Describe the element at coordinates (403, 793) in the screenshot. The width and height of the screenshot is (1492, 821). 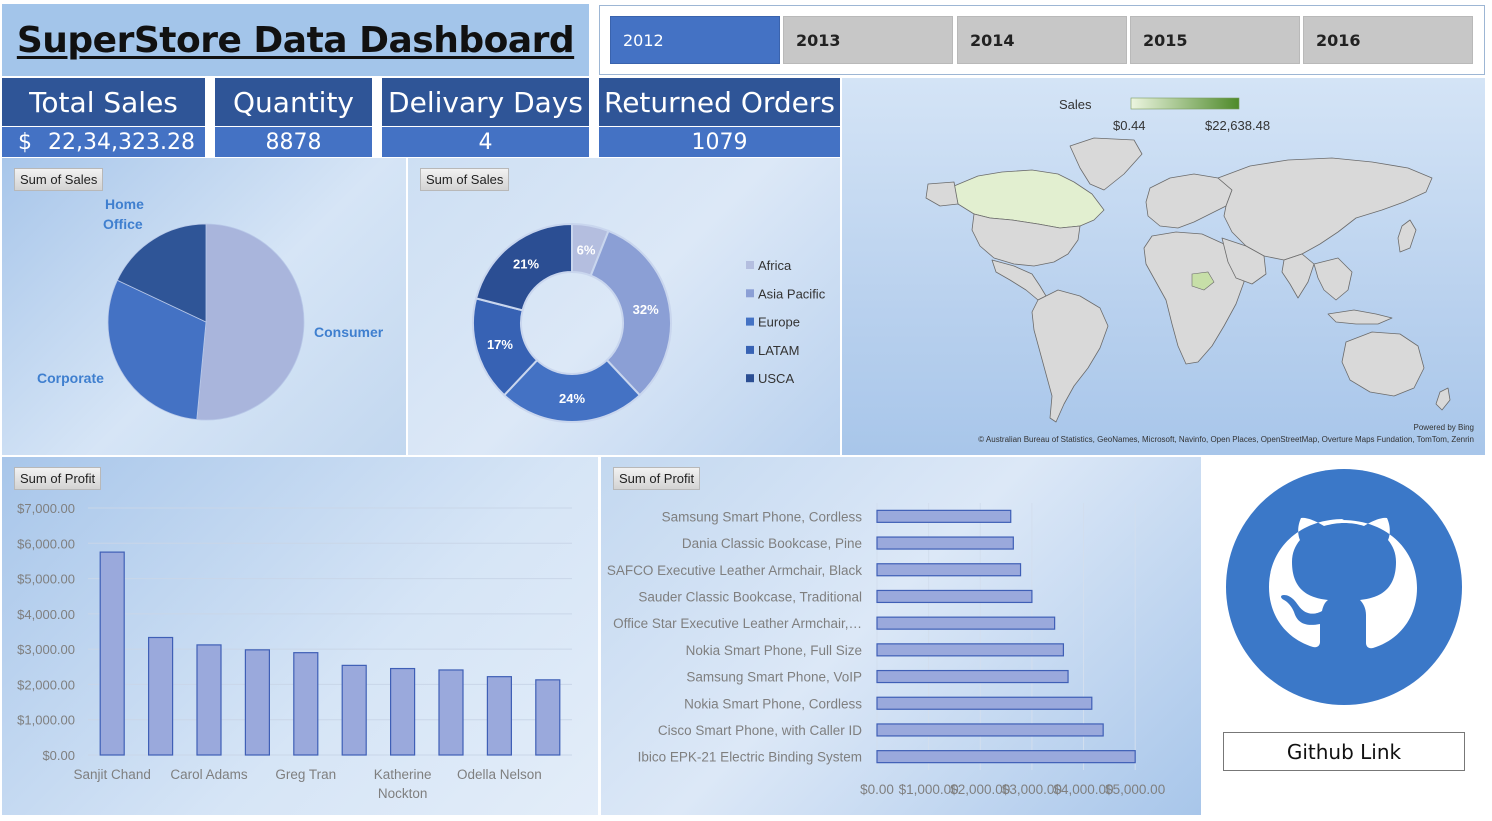
I see `x-tick-label: Nockton` at that location.